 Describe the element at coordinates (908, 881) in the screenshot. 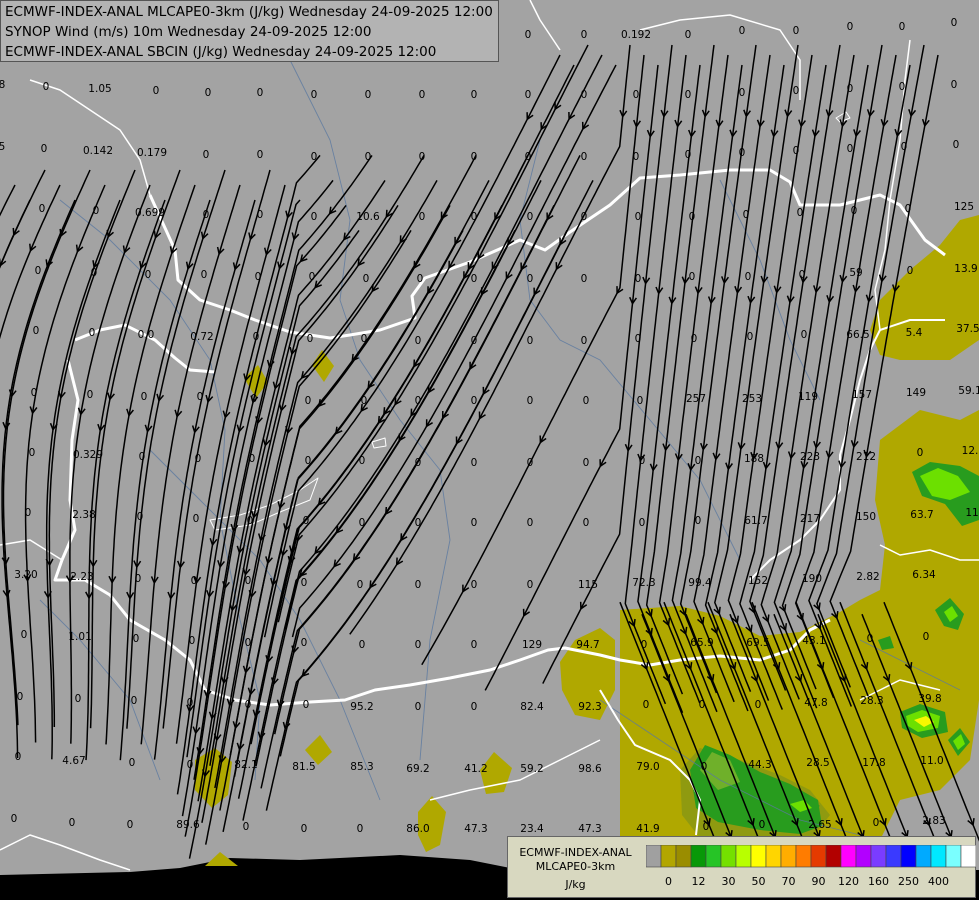

I see `legend-tick: 250` at that location.